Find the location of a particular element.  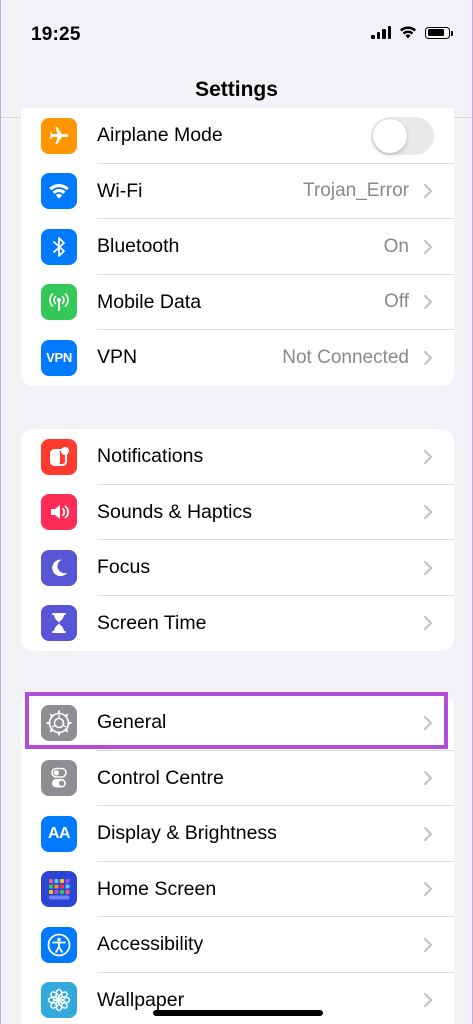

mobile-data-row: Mobile Data Off is located at coordinates (237, 302).